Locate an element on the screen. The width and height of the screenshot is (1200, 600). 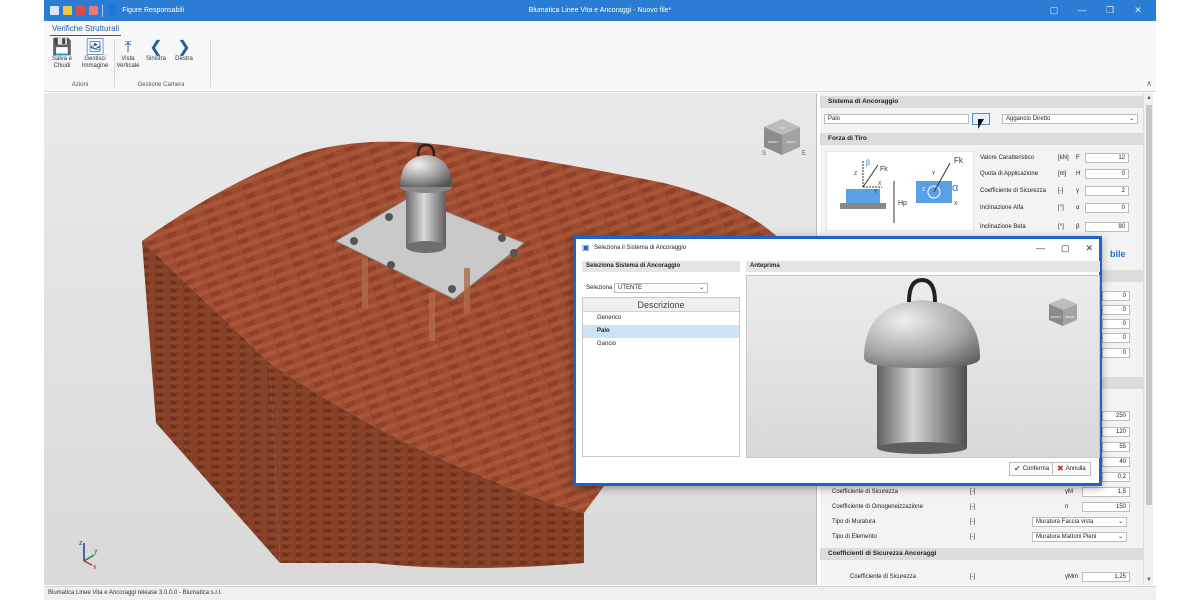
dialog-window-controls: — ▢ ✕ is located at coordinates (1064, 248).